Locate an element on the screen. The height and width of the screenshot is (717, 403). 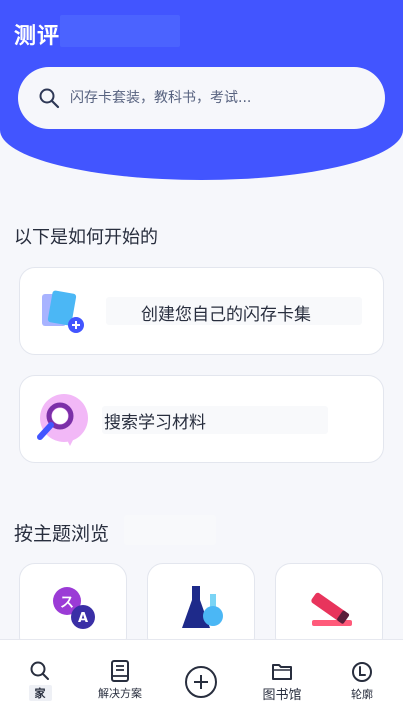
nav-home: 家 is located at coordinates (40, 678).